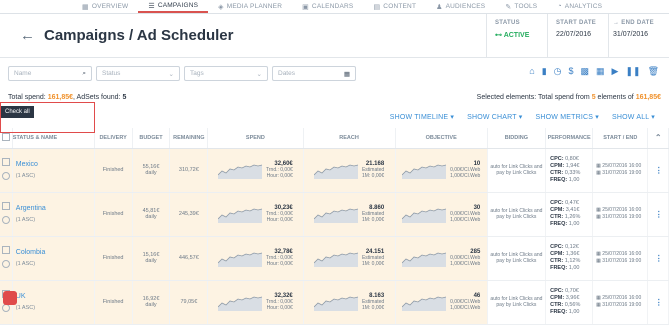  Describe the element at coordinates (571, 71) in the screenshot. I see `dollar-icon: $` at that location.